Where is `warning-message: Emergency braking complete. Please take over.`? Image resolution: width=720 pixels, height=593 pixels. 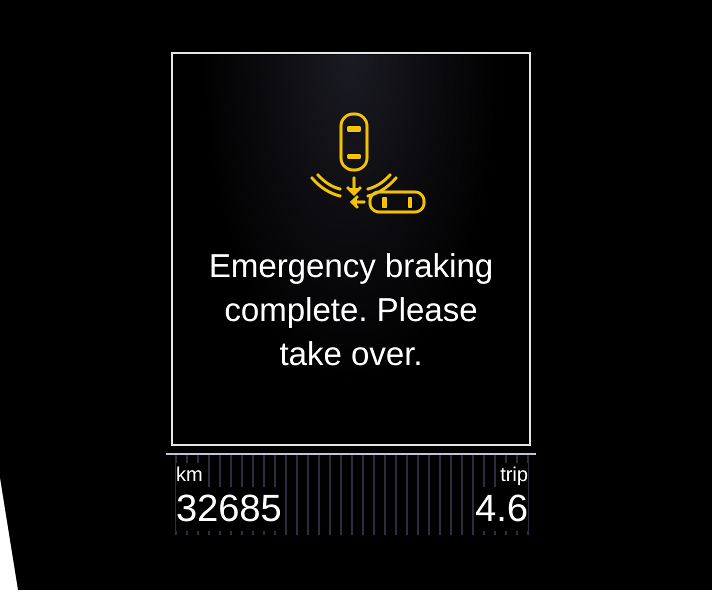
warning-message: Emergency braking complete. Please take over. is located at coordinates (351, 310).